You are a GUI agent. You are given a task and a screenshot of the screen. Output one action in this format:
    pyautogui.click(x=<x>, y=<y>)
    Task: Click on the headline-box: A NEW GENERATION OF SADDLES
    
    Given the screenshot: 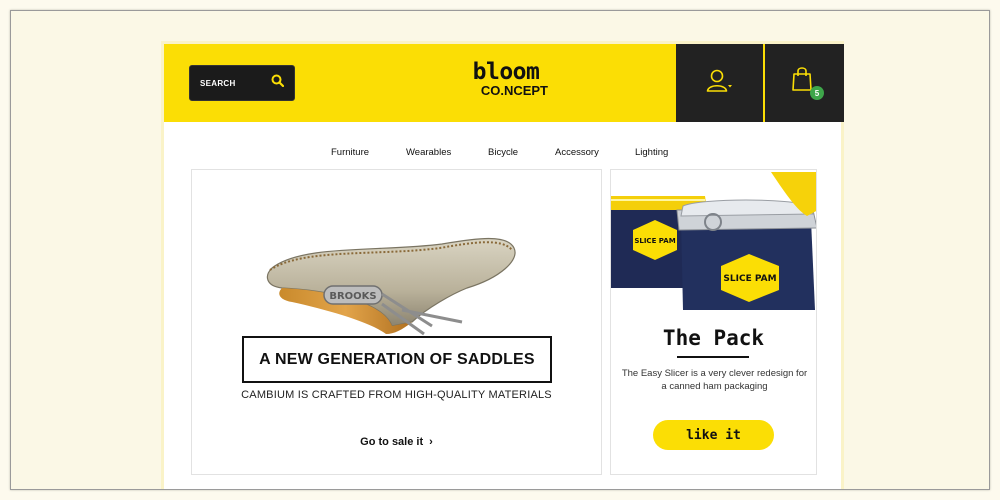 What is the action you would take?
    pyautogui.click(x=397, y=359)
    